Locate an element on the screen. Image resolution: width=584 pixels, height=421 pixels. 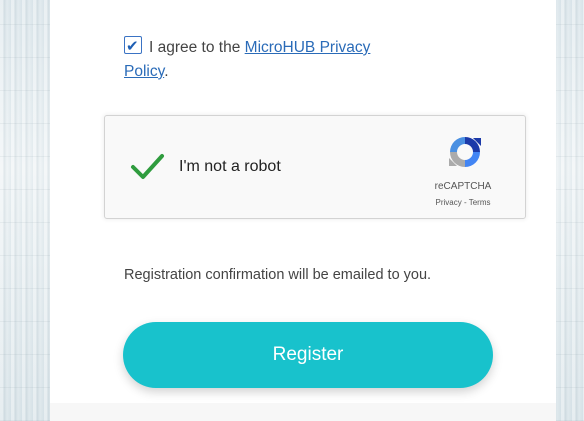
recaptcha-logo-icon is located at coordinates (465, 152).